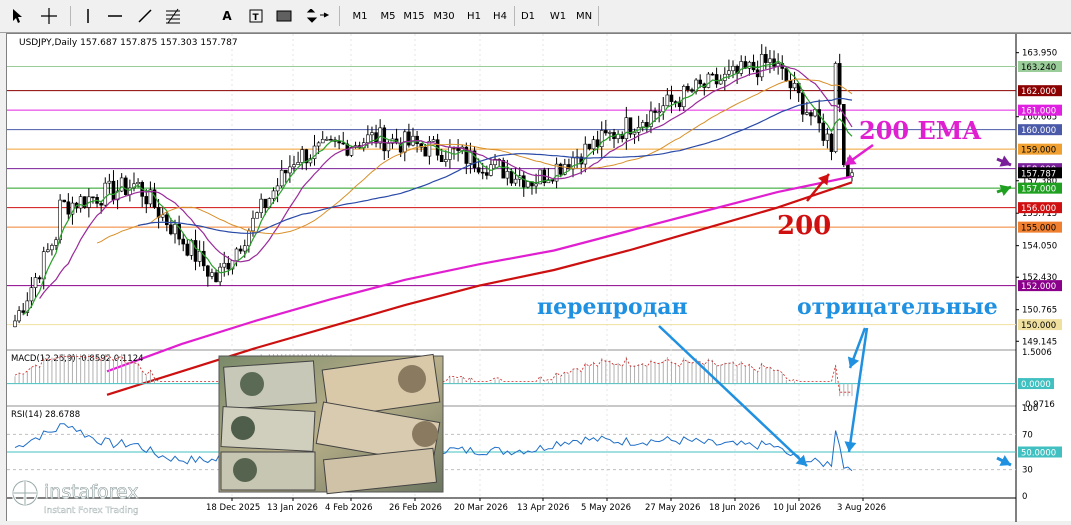 This screenshot has height=525, width=1071. I want to click on date-label: 13 Jan 2026, so click(292, 508).